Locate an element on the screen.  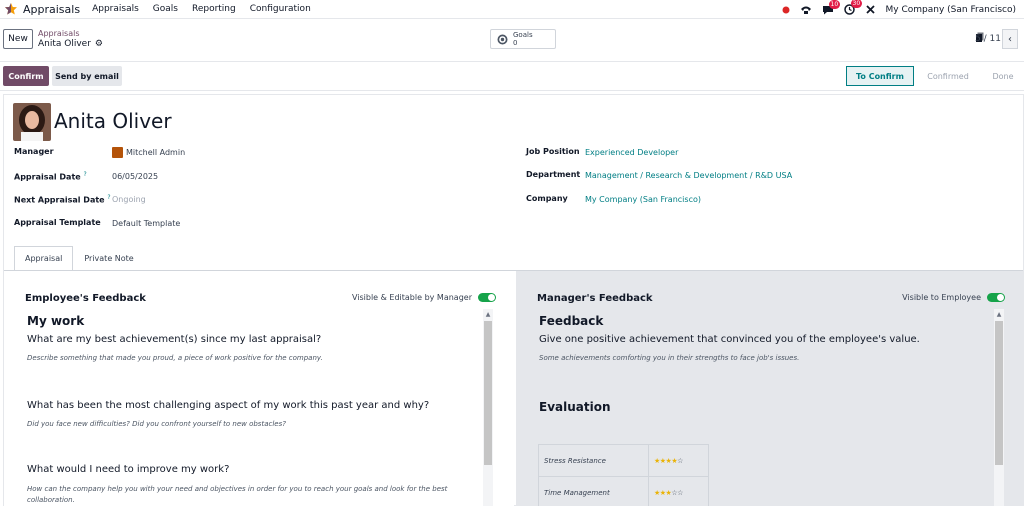
appraisal-date-help-icon: ? is located at coordinates (85, 174).